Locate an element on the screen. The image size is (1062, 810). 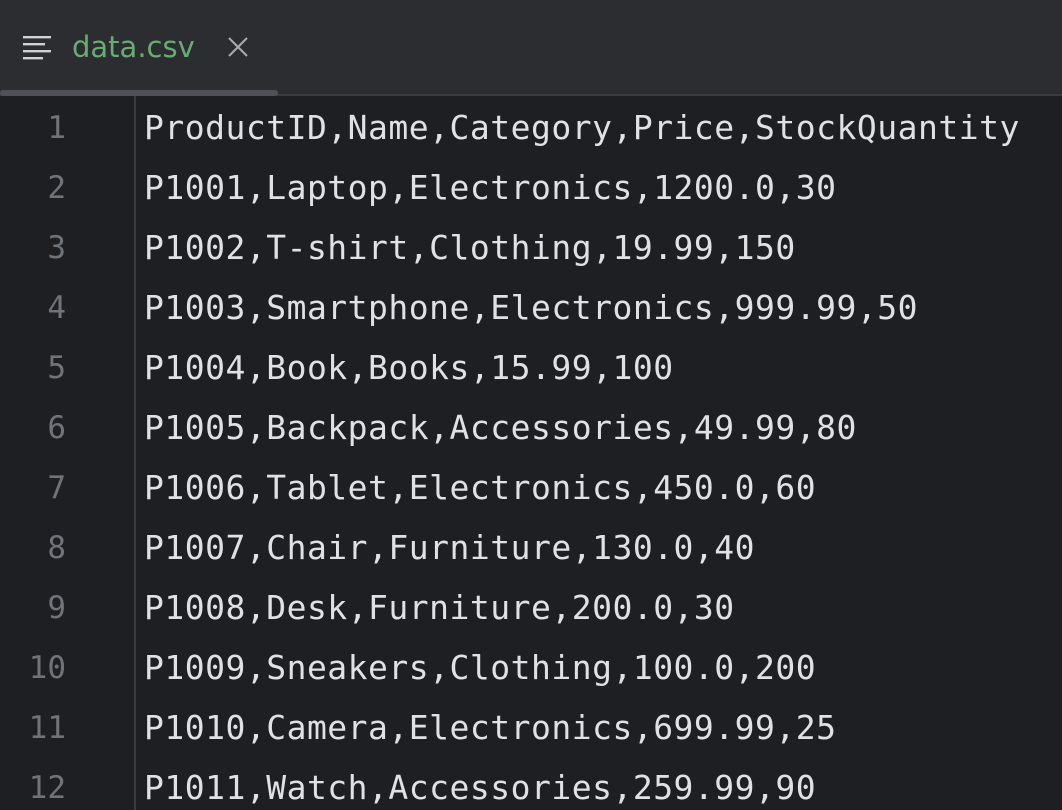
line-number: 9 is located at coordinates (56, 608).